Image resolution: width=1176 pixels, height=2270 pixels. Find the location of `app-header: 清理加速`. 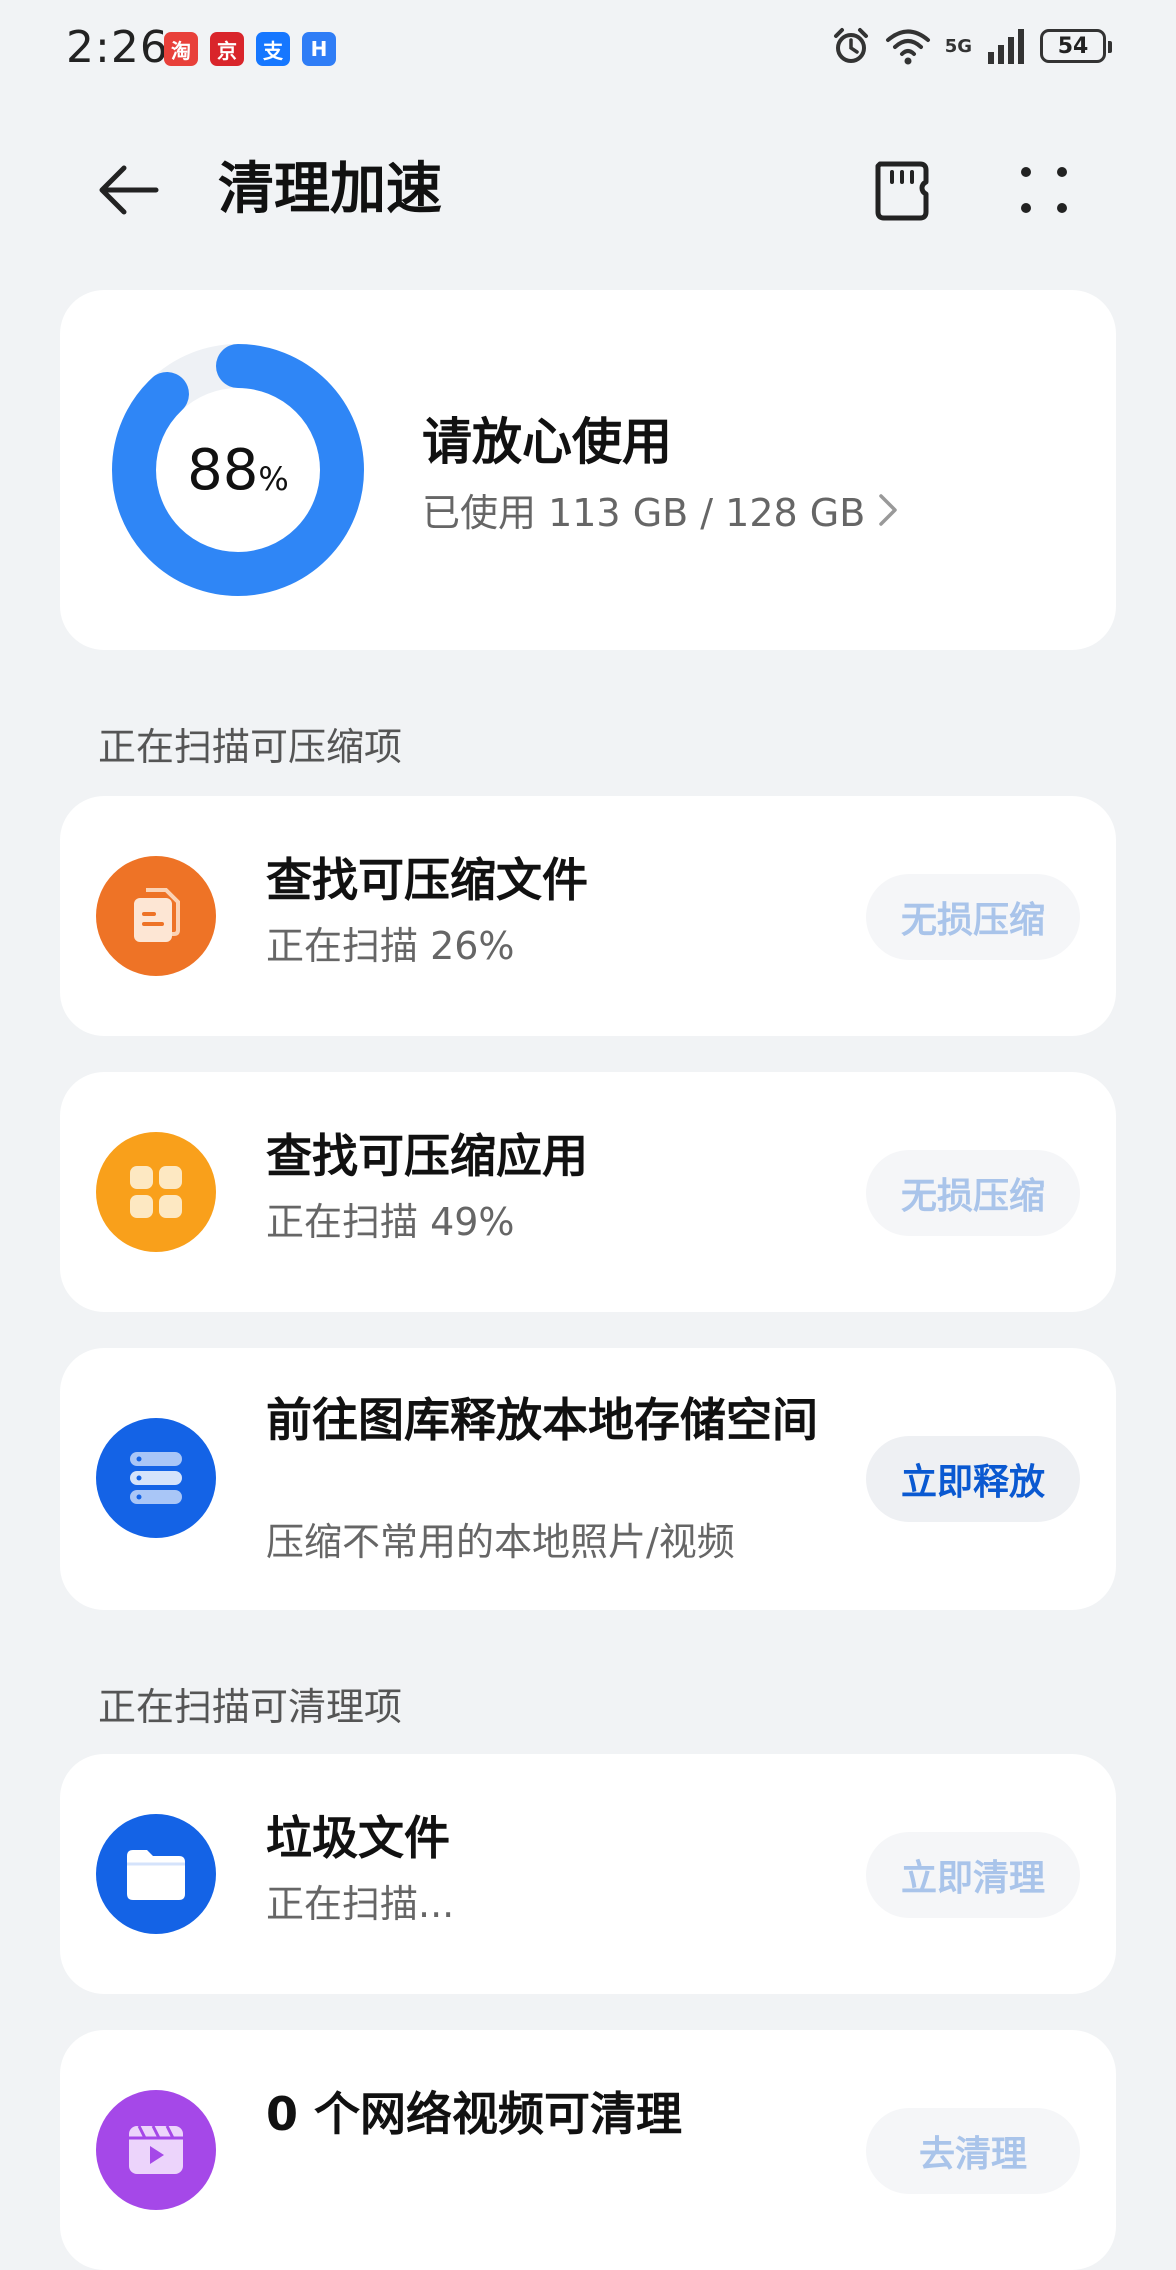

app-header: 清理加速 is located at coordinates (588, 185).